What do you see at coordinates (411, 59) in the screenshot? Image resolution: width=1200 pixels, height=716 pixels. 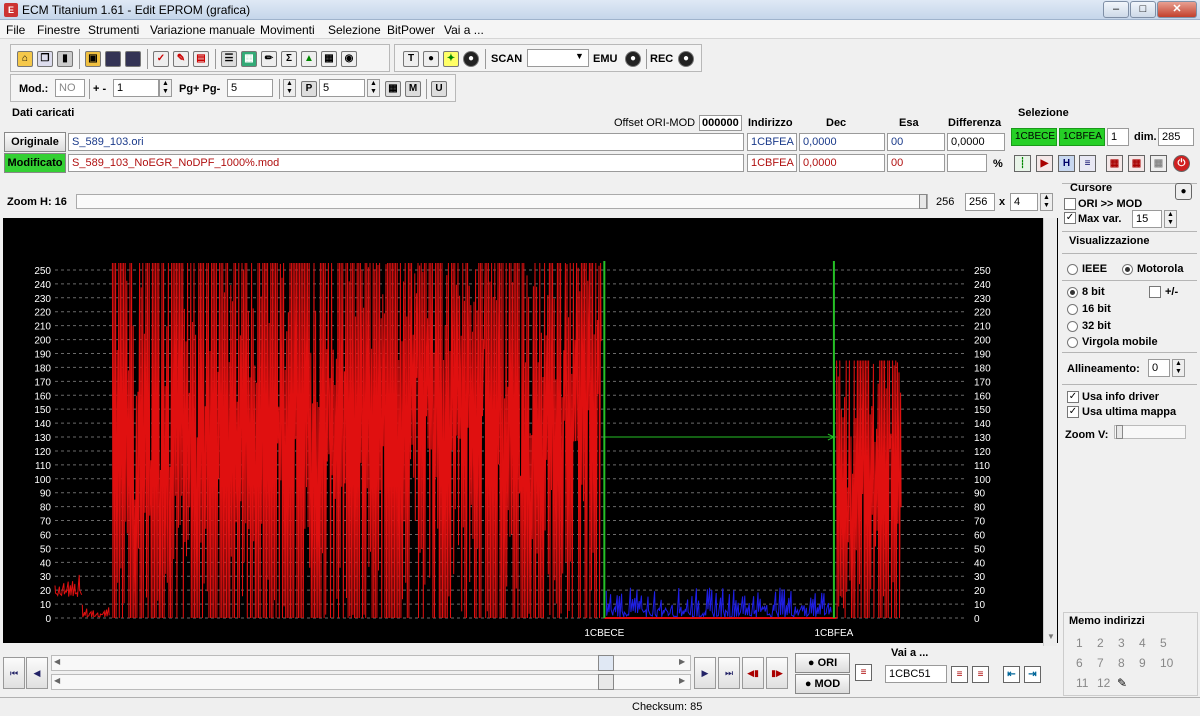 I see `text-icon: T` at bounding box center [411, 59].